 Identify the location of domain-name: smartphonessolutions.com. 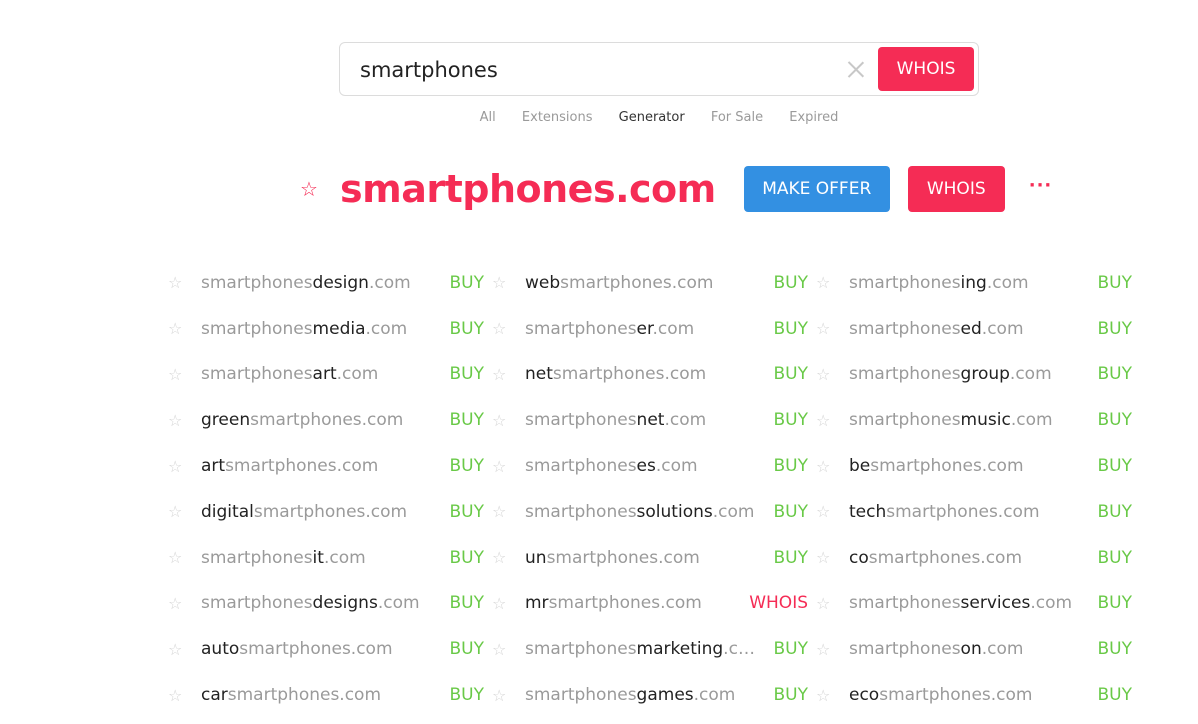
(642, 512).